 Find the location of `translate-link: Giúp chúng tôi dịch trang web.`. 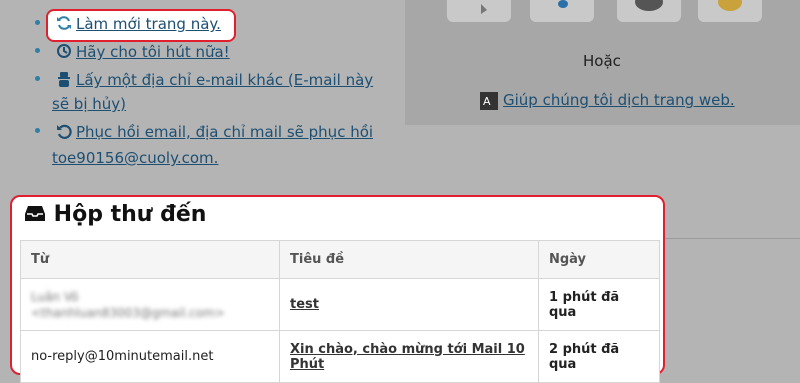

translate-link: Giúp chúng tôi dịch trang web. is located at coordinates (619, 100).